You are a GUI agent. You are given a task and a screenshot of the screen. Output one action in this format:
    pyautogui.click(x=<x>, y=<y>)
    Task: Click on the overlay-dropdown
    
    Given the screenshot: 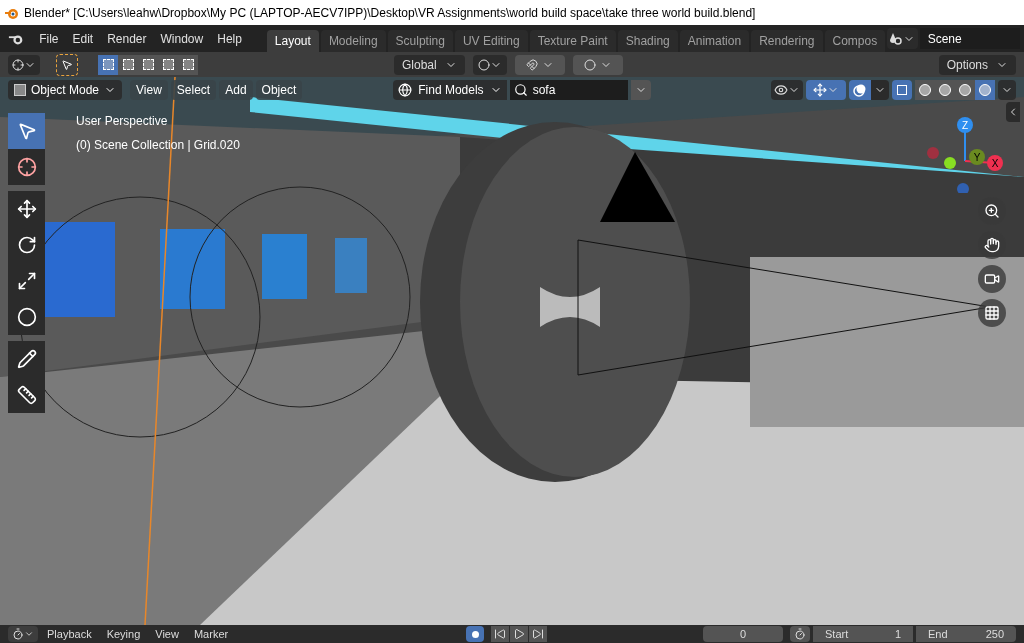 What is the action you would take?
    pyautogui.click(x=880, y=90)
    